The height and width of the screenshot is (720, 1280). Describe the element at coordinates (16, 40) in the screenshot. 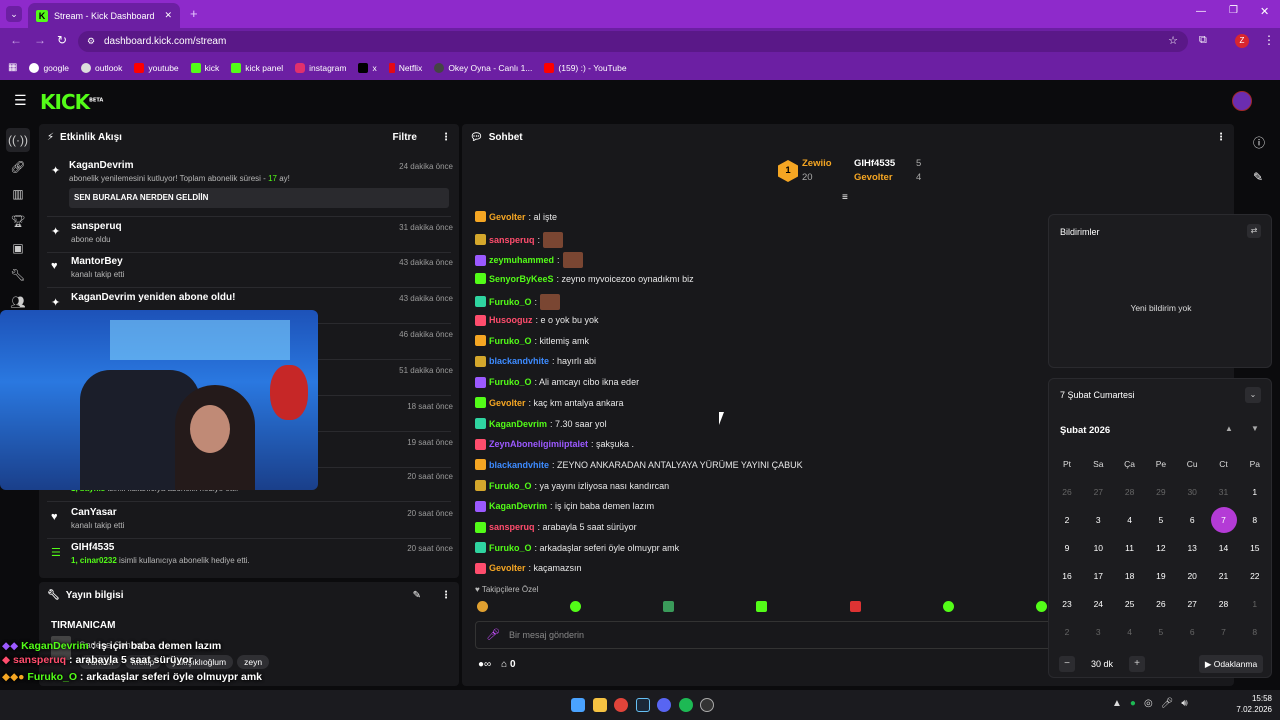

I see `back-icon: ←` at that location.